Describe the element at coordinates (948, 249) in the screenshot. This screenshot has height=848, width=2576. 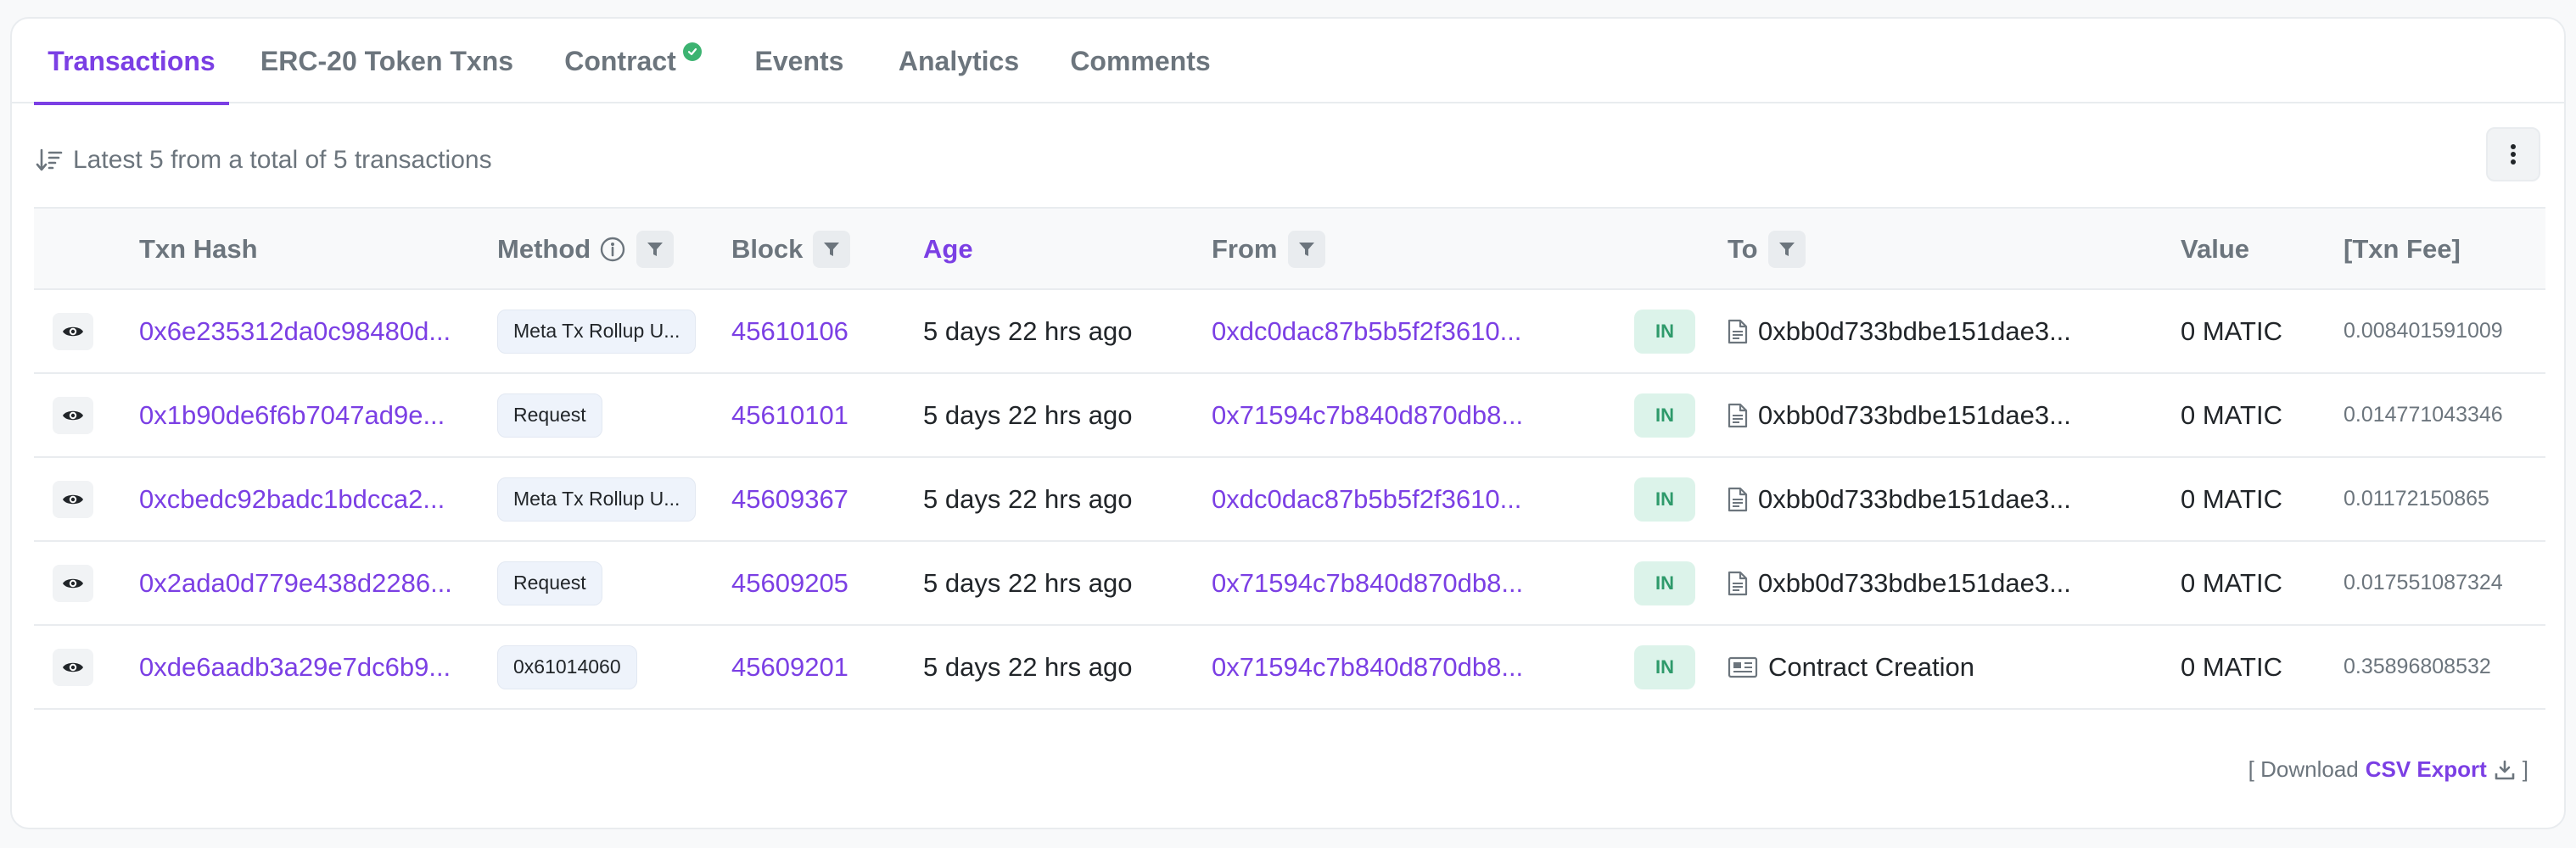
I see `column-age: Age` at that location.